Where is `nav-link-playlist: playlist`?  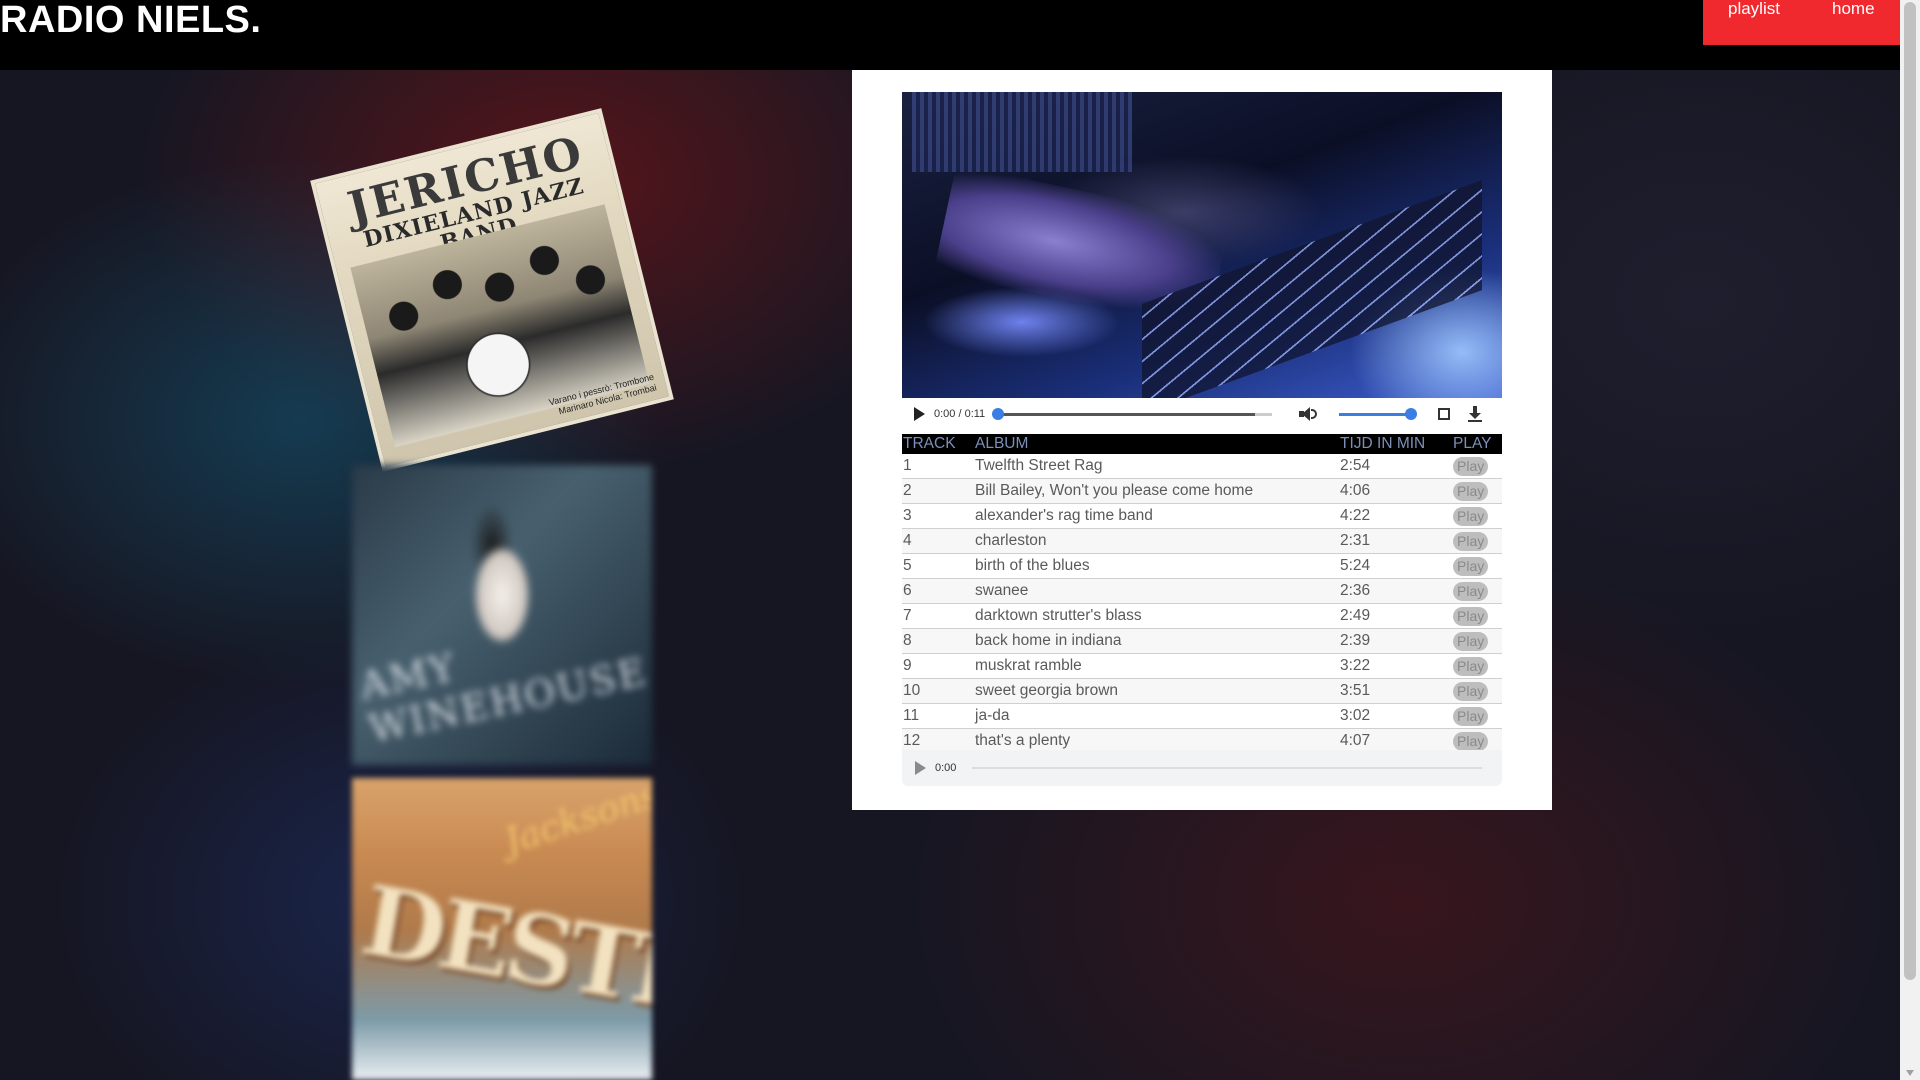
nav-link-playlist: playlist is located at coordinates (1754, 9).